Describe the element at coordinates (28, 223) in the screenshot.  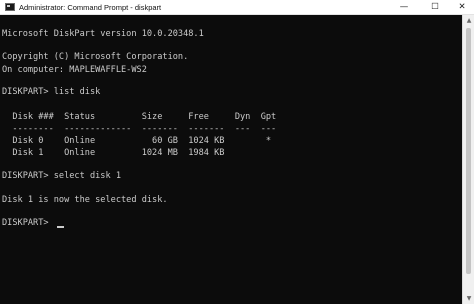
I see `command-prompt: DISKPART>` at that location.